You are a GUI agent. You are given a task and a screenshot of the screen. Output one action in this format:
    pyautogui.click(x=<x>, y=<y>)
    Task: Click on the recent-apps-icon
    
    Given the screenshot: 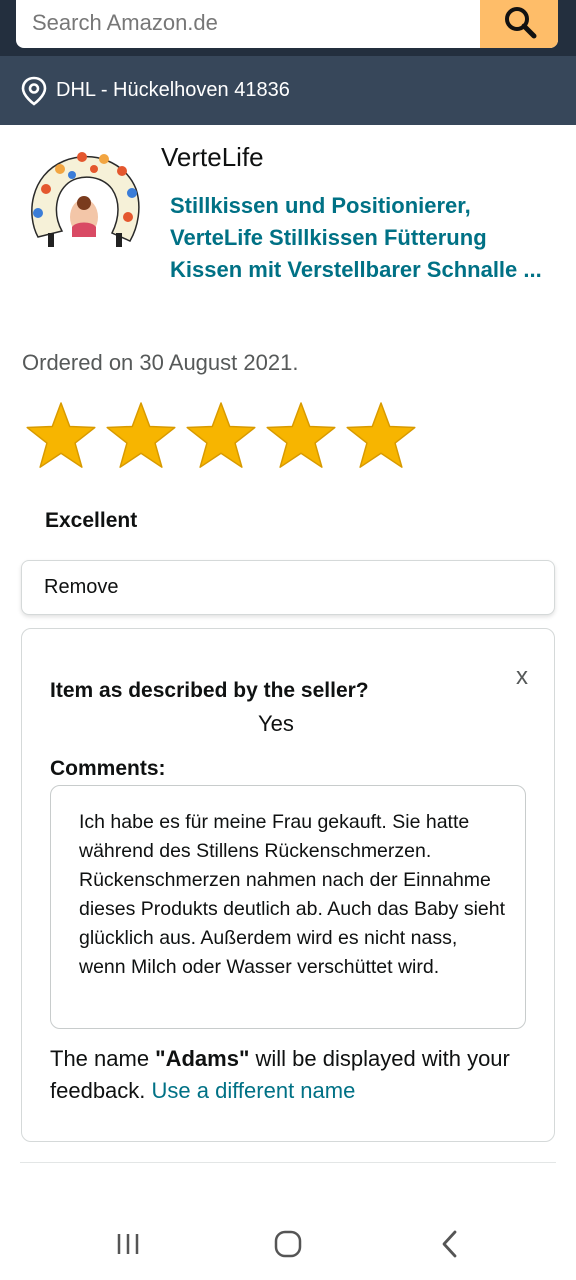 What is the action you would take?
    pyautogui.click(x=128, y=1244)
    